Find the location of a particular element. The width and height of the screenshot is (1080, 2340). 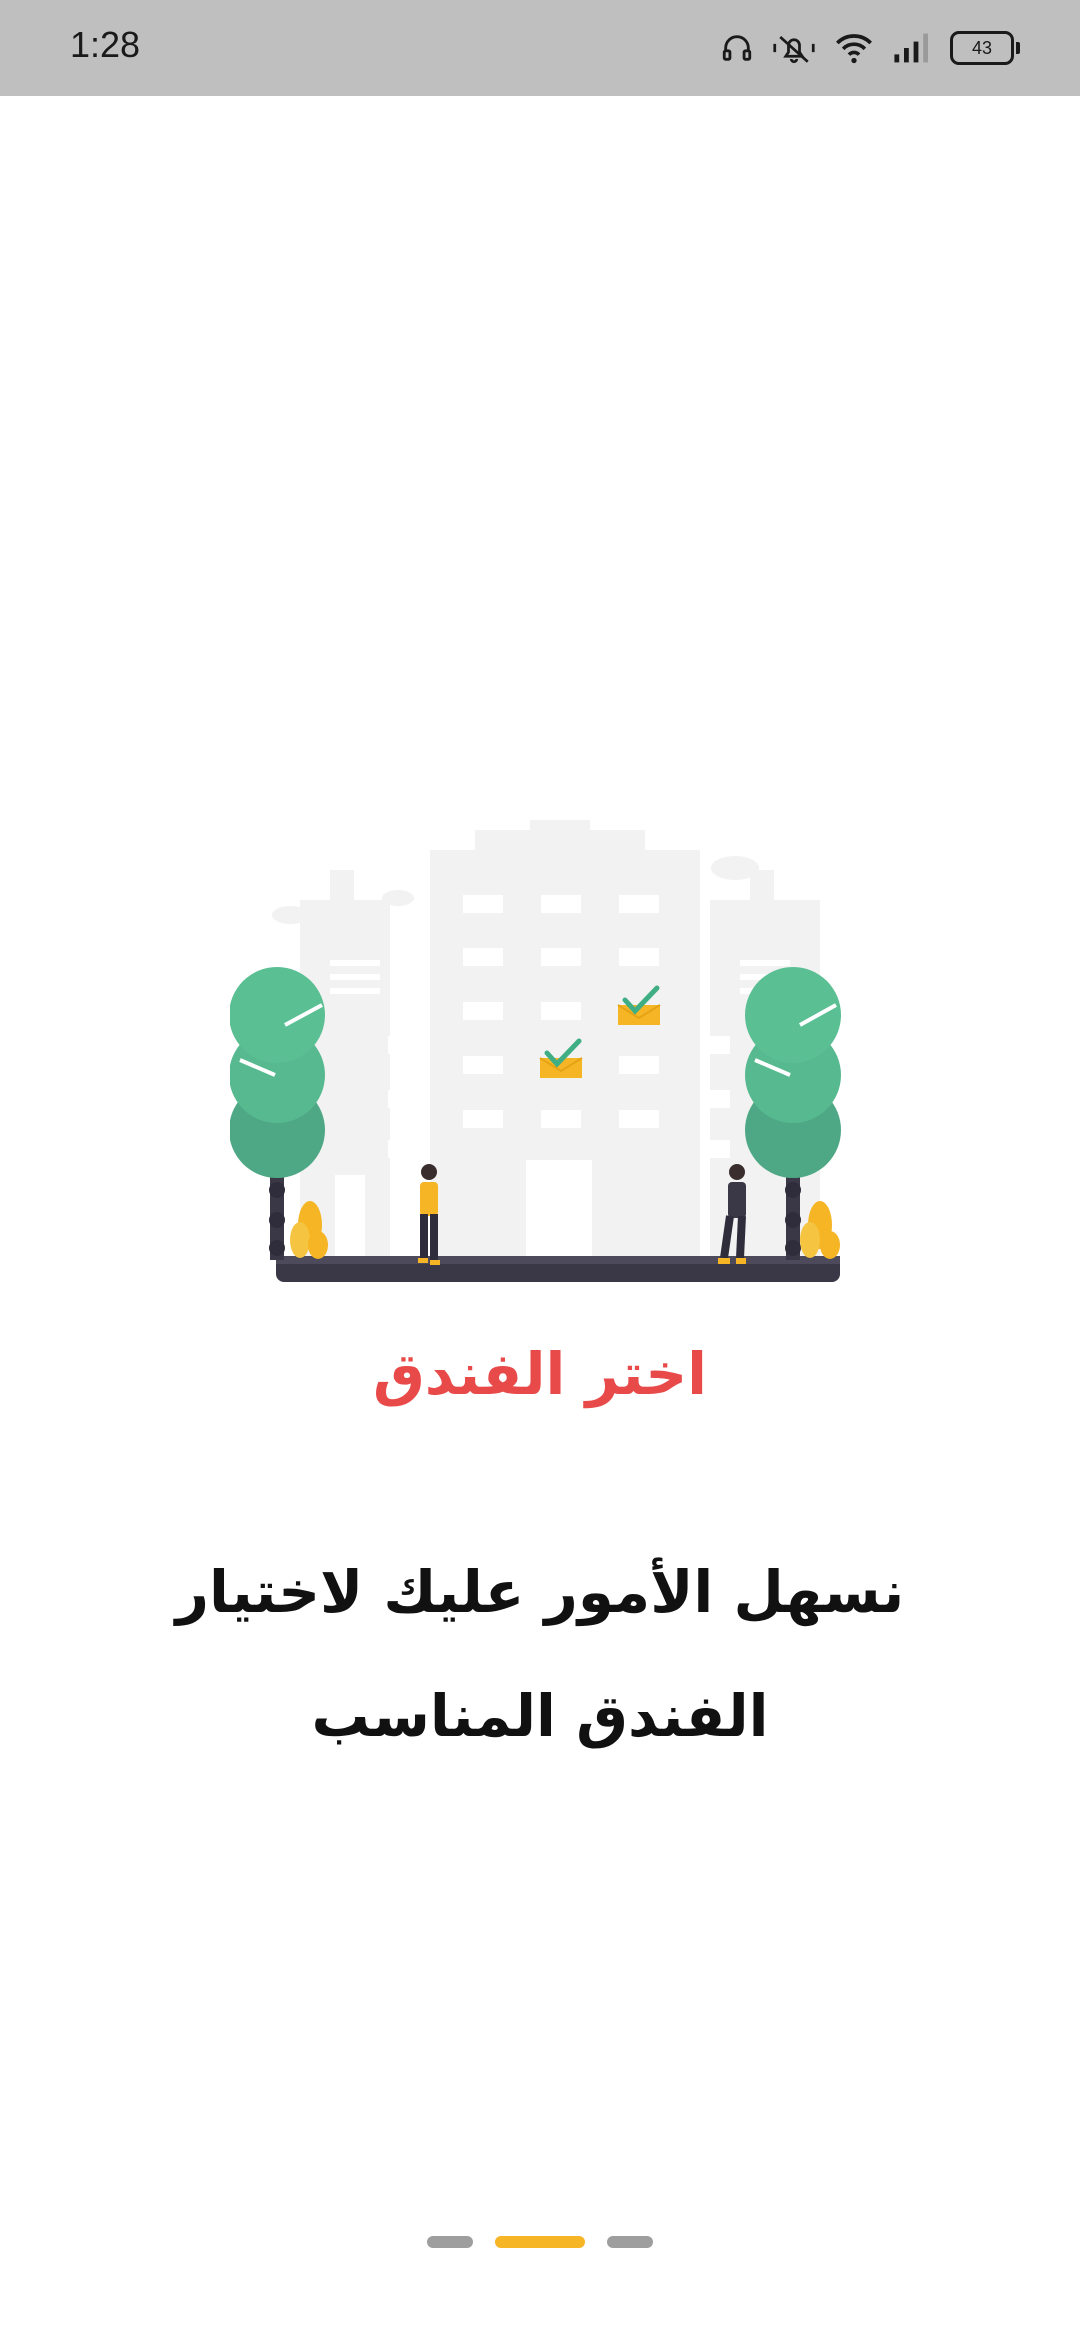

page-indicator is located at coordinates (540, 2242).